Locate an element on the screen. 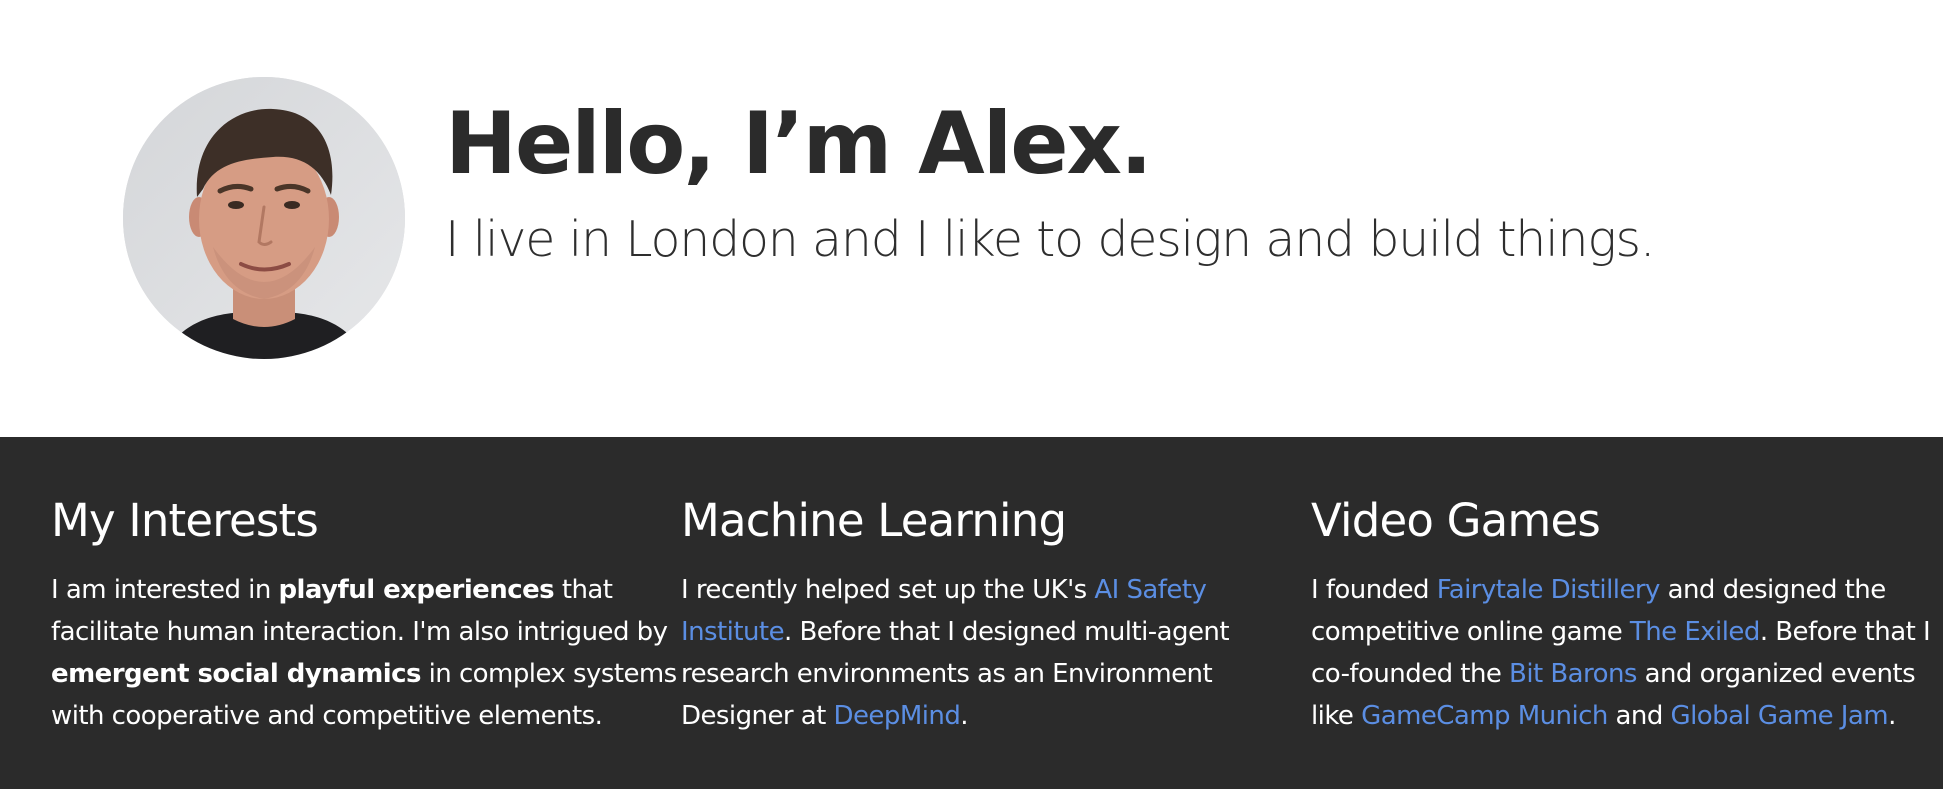 Image resolution: width=1943 pixels, height=789 pixels. text-fragment: Designer at is located at coordinates (757, 716).